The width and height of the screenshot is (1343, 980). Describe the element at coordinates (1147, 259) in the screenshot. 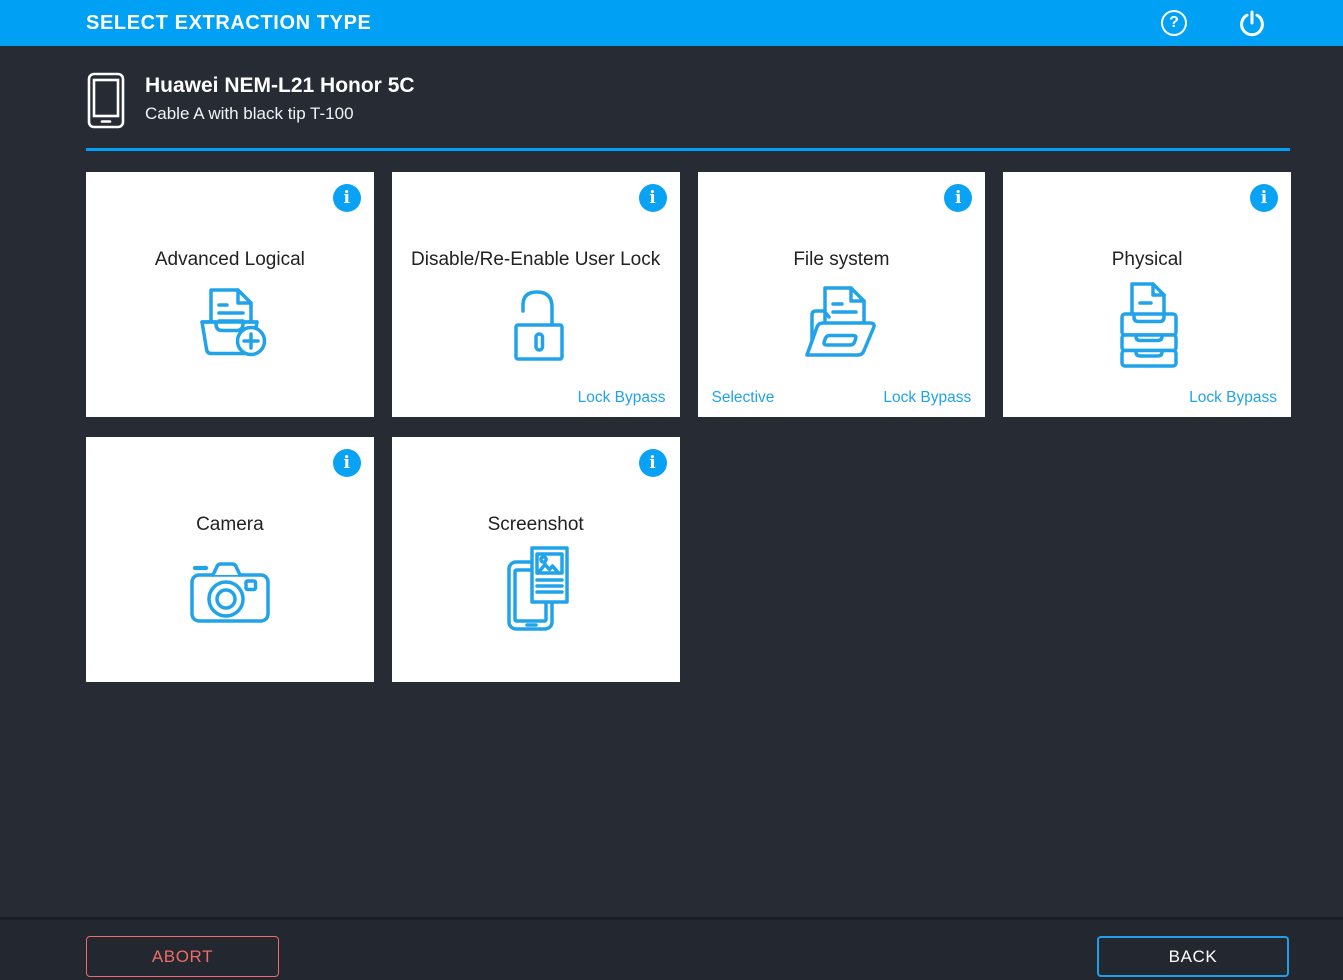

I see `card-title: Physical` at that location.